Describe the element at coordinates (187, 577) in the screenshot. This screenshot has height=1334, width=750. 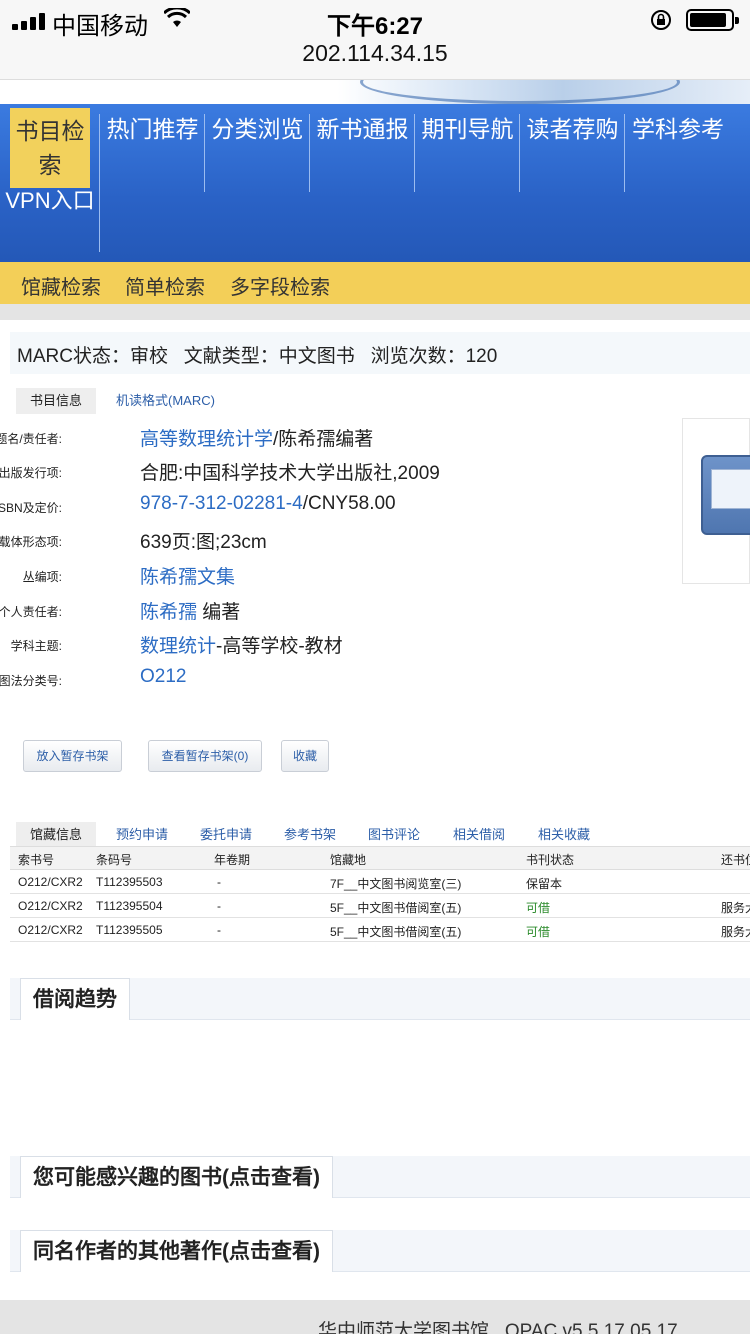
I see `series-link: 陈希孺文集` at that location.